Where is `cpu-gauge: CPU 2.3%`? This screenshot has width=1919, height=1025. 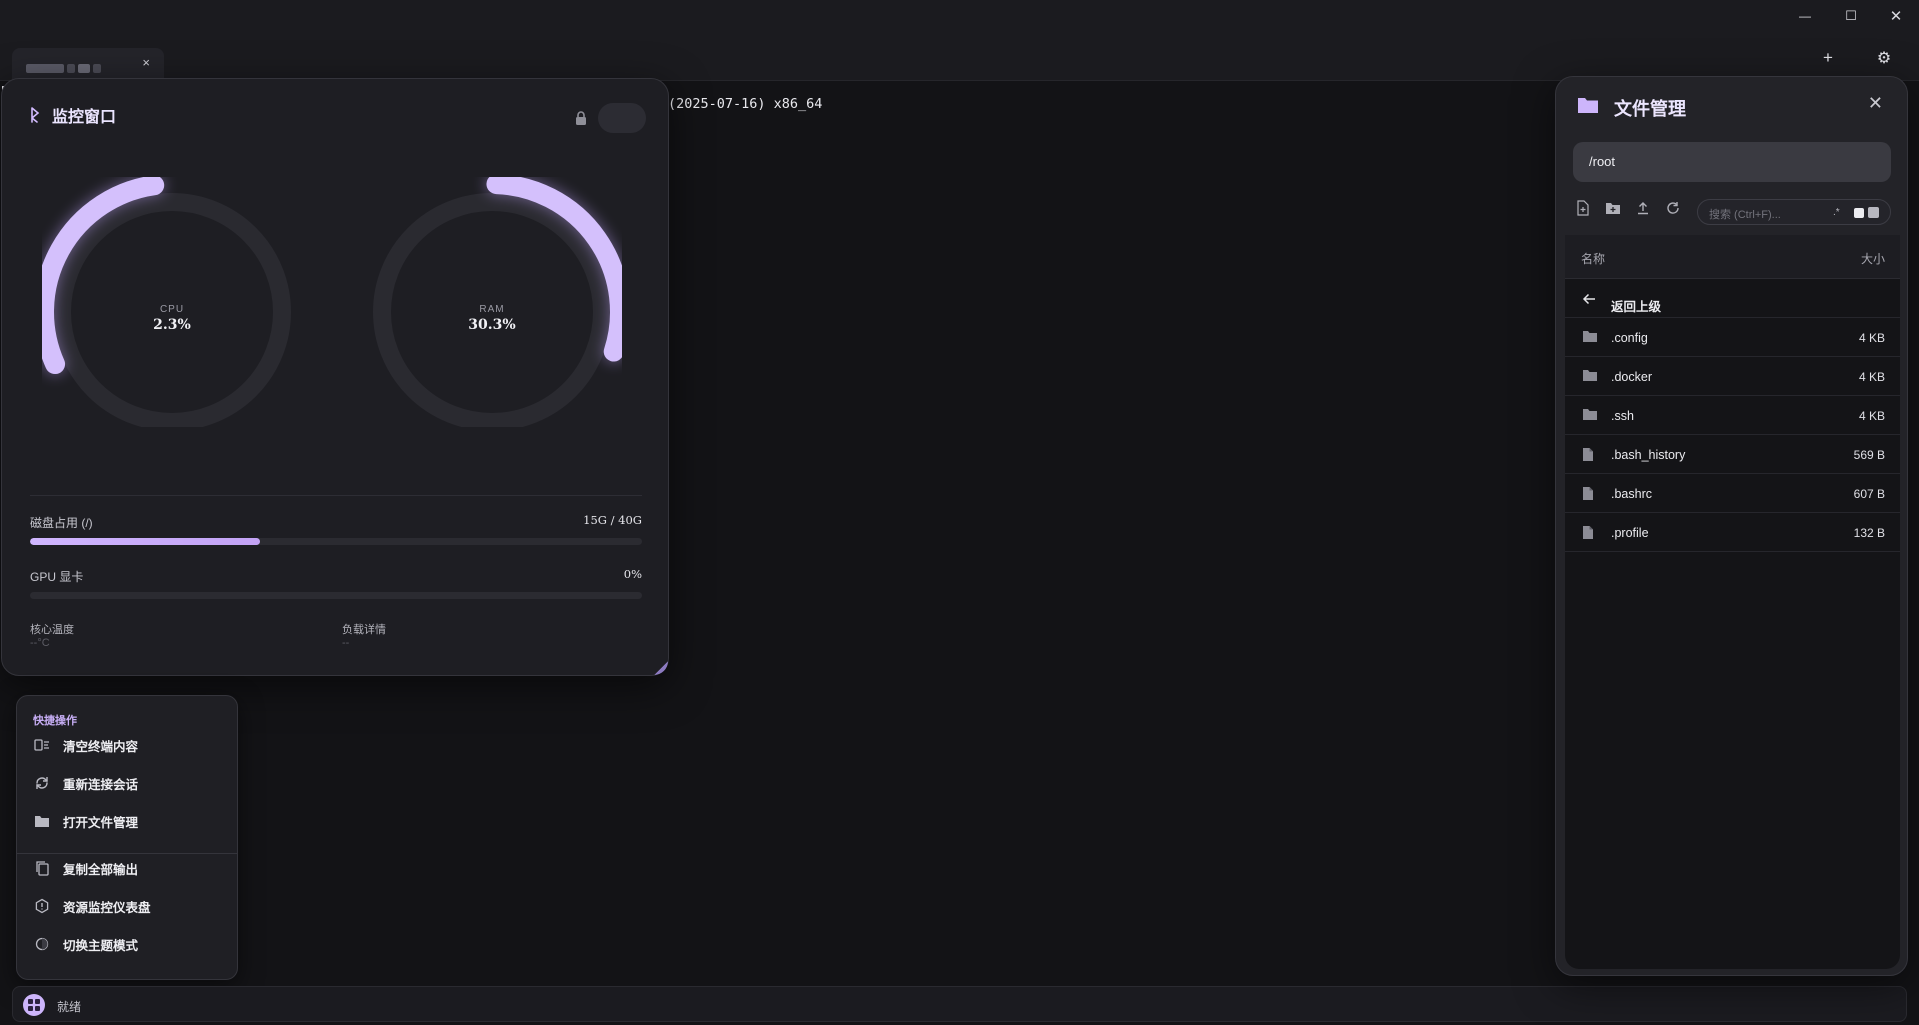
cpu-gauge: CPU 2.3% is located at coordinates (172, 302).